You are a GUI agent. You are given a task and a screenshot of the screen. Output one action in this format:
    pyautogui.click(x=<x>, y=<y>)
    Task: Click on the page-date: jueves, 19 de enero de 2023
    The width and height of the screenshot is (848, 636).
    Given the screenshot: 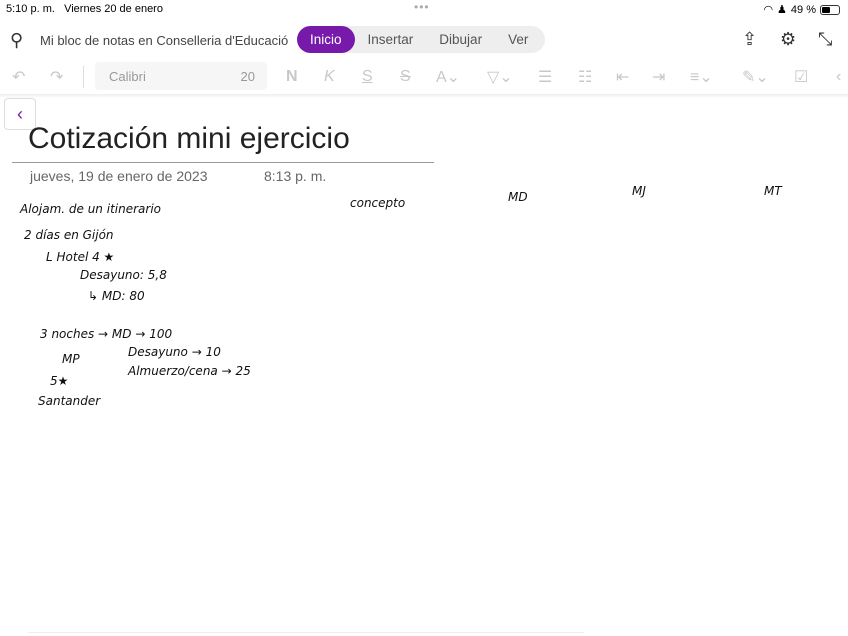 What is the action you would take?
    pyautogui.click(x=119, y=176)
    